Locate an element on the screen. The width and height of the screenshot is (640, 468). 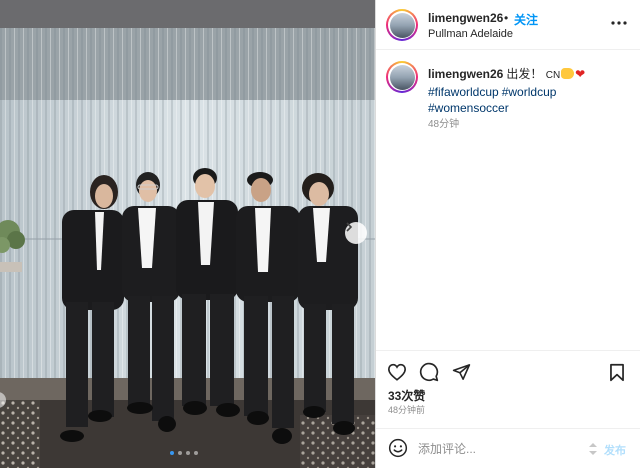
more-options-button is located at coordinates (619, 23).